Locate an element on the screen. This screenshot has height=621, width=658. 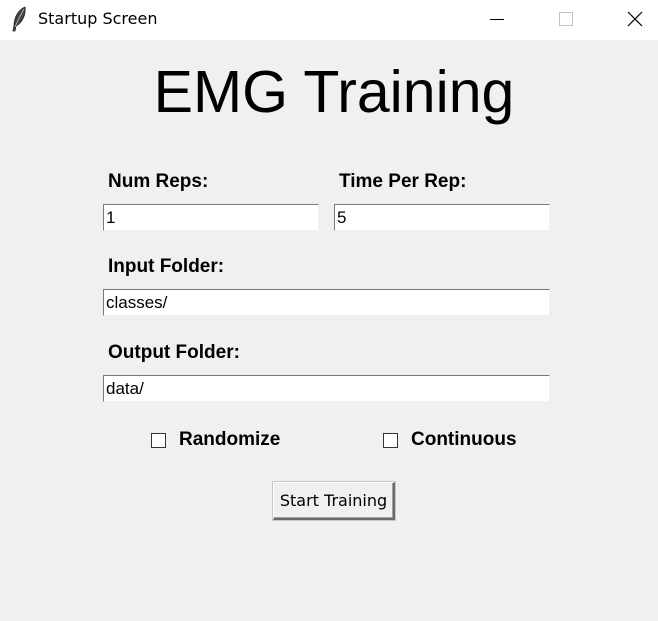
input-folder-label: Input Folder: is located at coordinates (166, 266).